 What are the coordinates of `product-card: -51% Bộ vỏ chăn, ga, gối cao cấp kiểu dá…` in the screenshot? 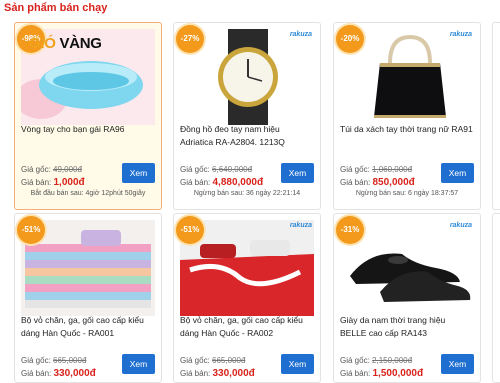 It's located at (88, 298).